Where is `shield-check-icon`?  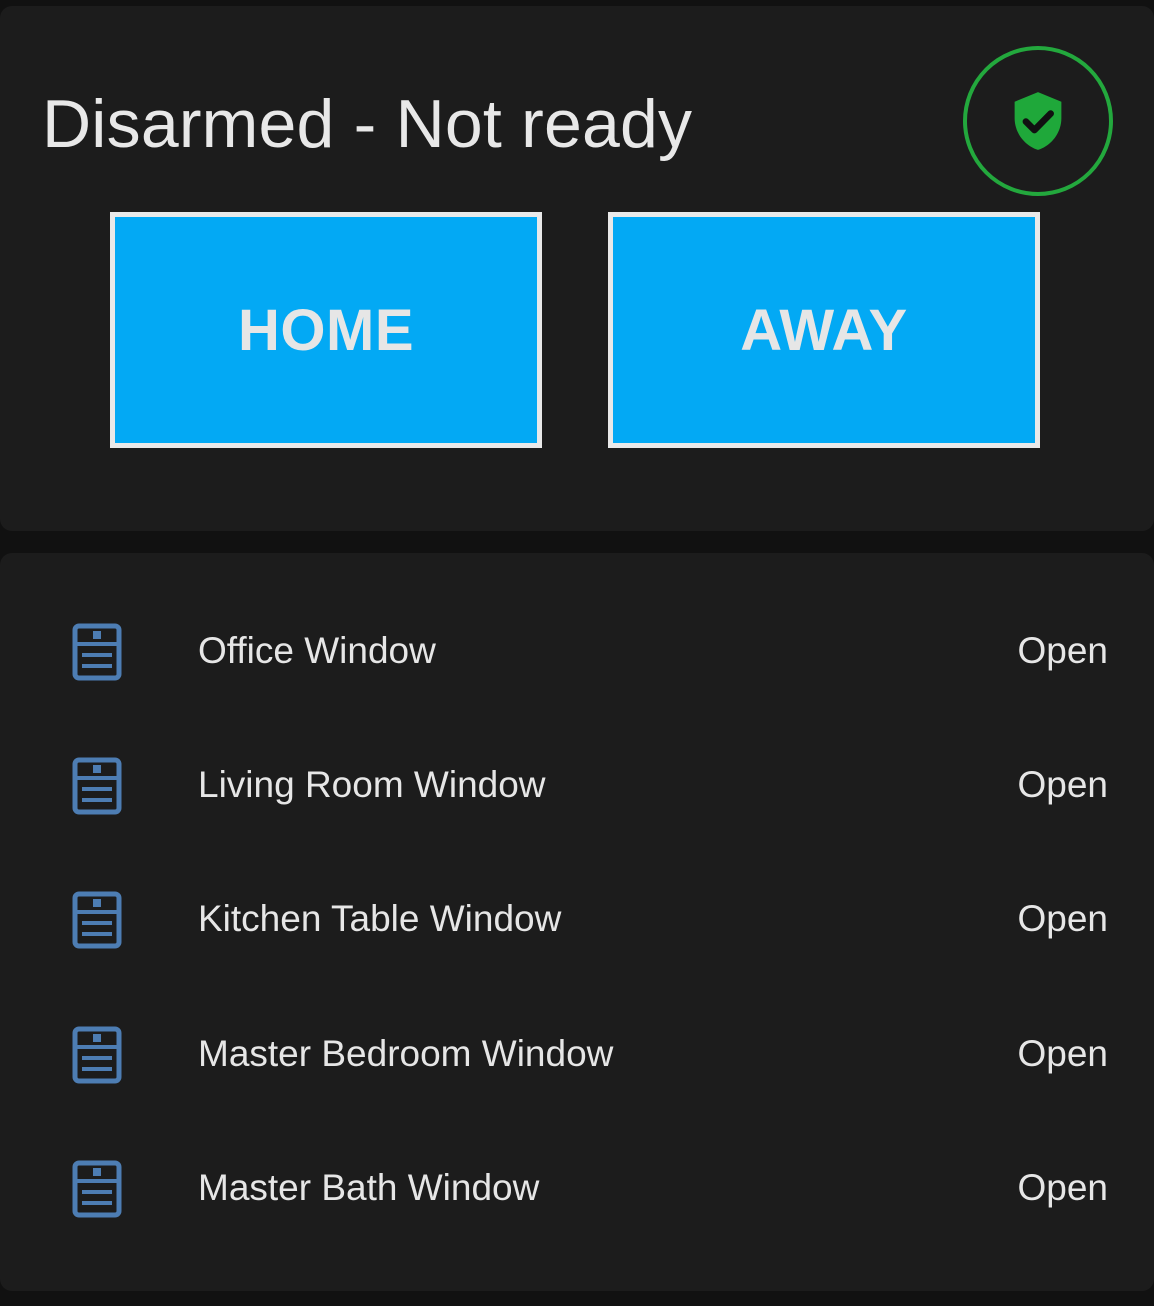 shield-check-icon is located at coordinates (1038, 121).